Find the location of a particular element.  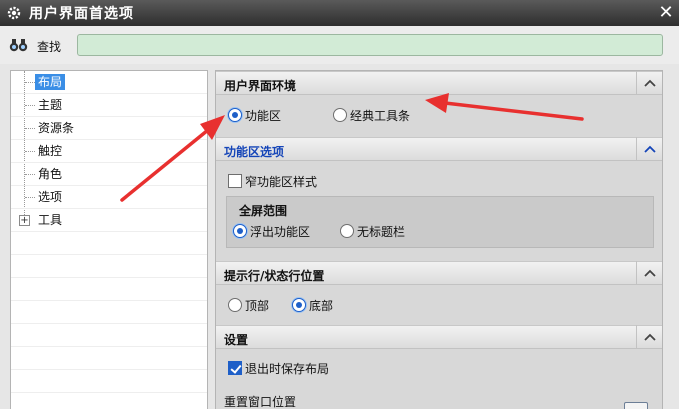

section-title: 设置 is located at coordinates (236, 340).